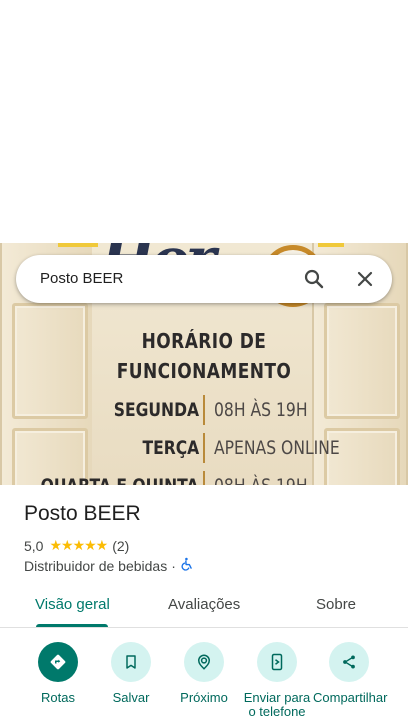  What do you see at coordinates (314, 279) in the screenshot?
I see `search-icon` at bounding box center [314, 279].